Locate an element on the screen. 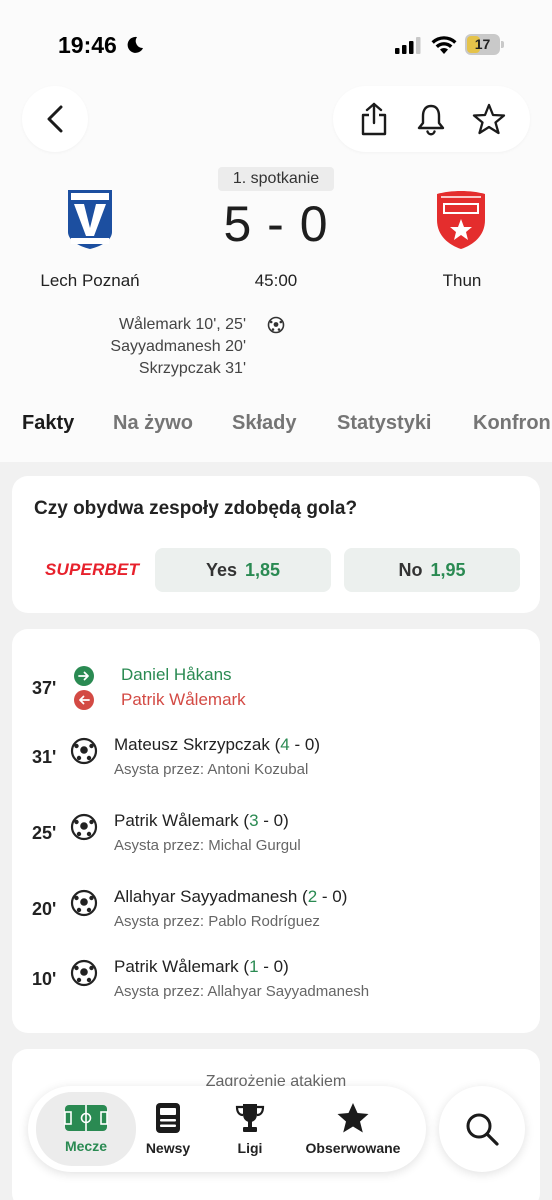 The image size is (552, 1200). tab-live: Na żywo is located at coordinates (153, 423).